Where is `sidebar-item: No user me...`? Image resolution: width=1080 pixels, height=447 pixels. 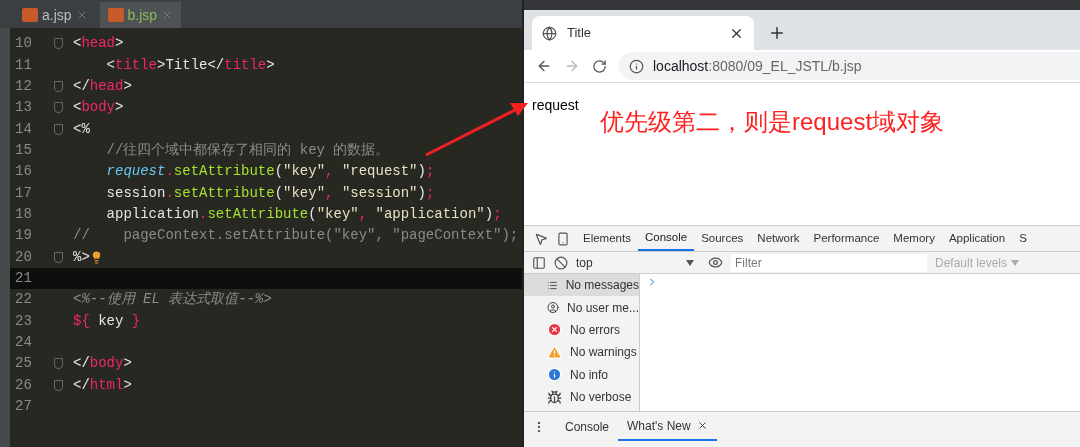 sidebar-item: No user me... is located at coordinates (581, 307).